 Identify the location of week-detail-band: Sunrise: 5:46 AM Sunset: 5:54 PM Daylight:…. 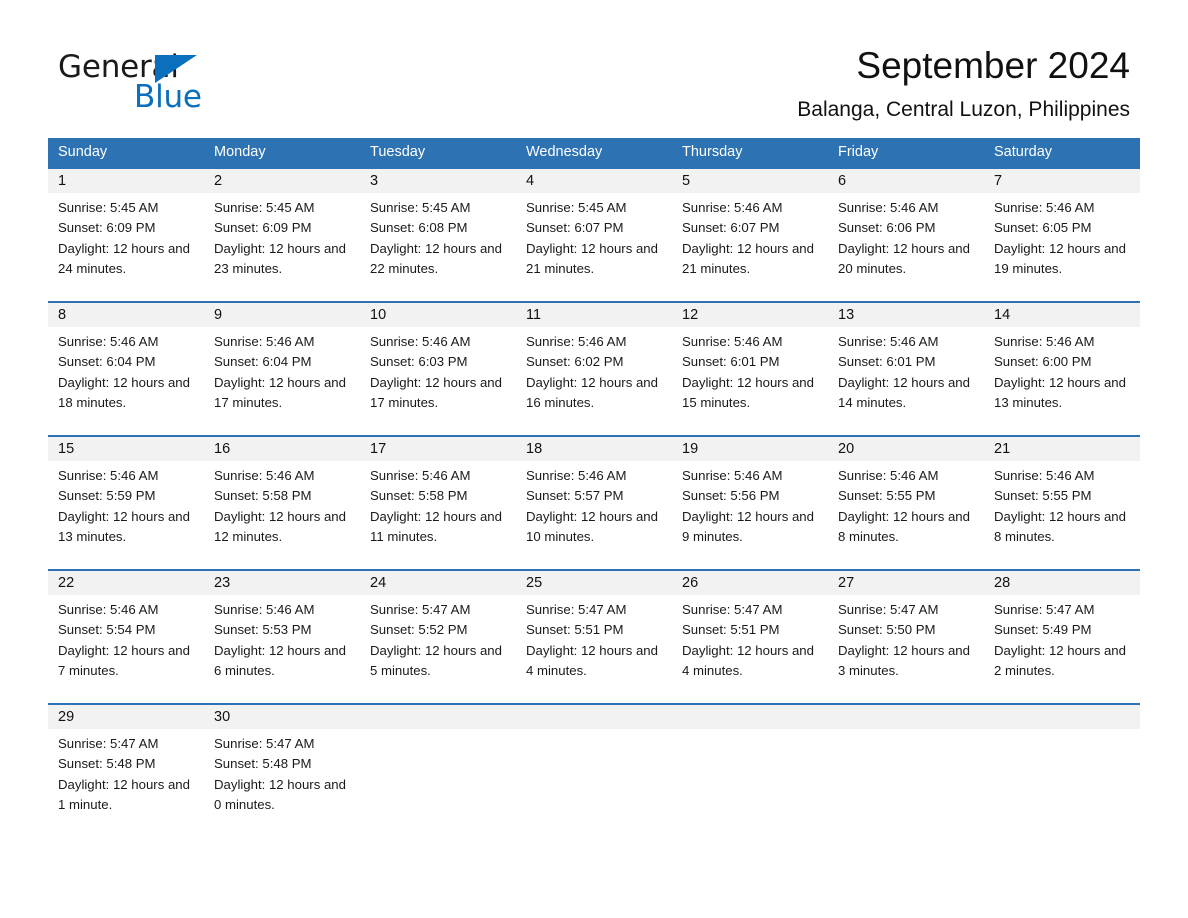
(594, 643).